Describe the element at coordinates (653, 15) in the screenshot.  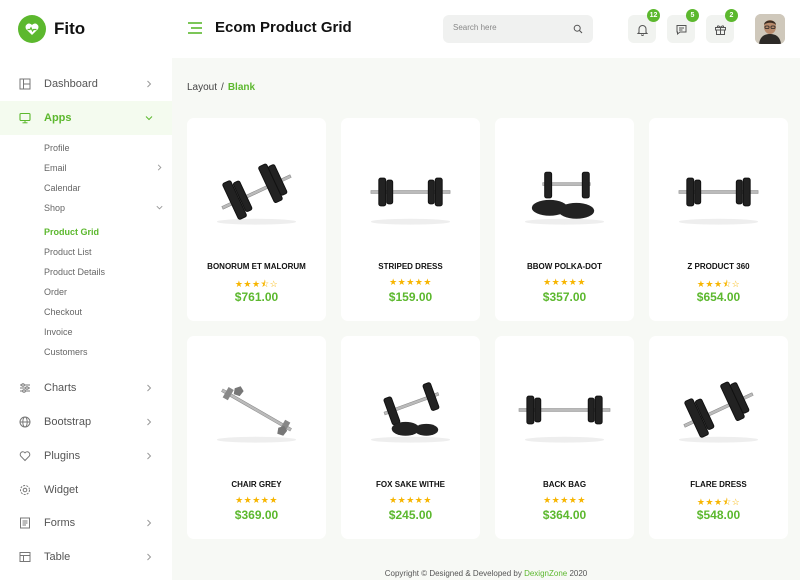
I see `notifications-badge: 12` at that location.